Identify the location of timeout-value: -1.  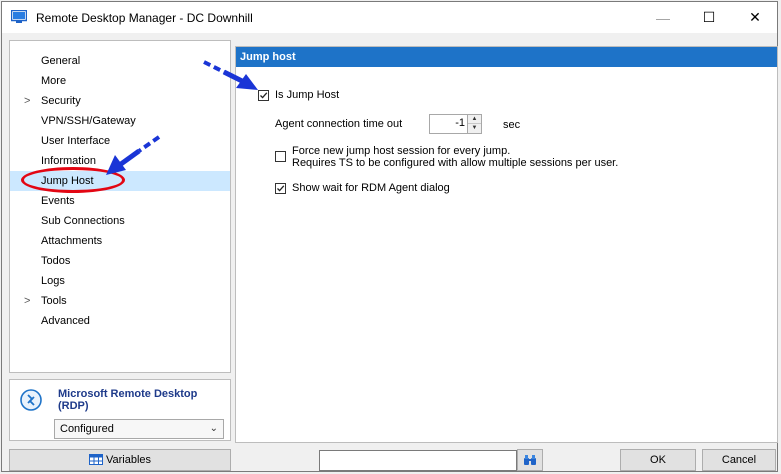
(460, 123).